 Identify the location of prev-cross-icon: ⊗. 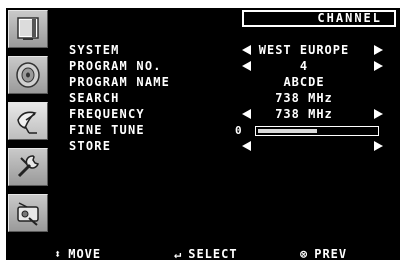
(304, 253).